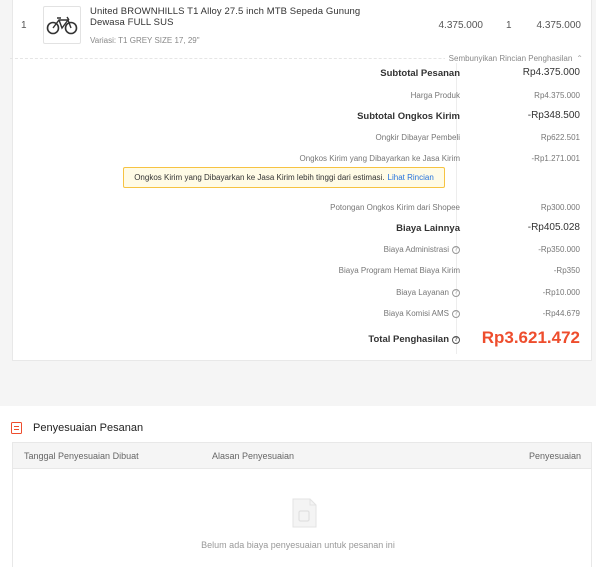  What do you see at coordinates (559, 249) in the screenshot?
I see `breakdown-value: -Rp350.000` at bounding box center [559, 249].